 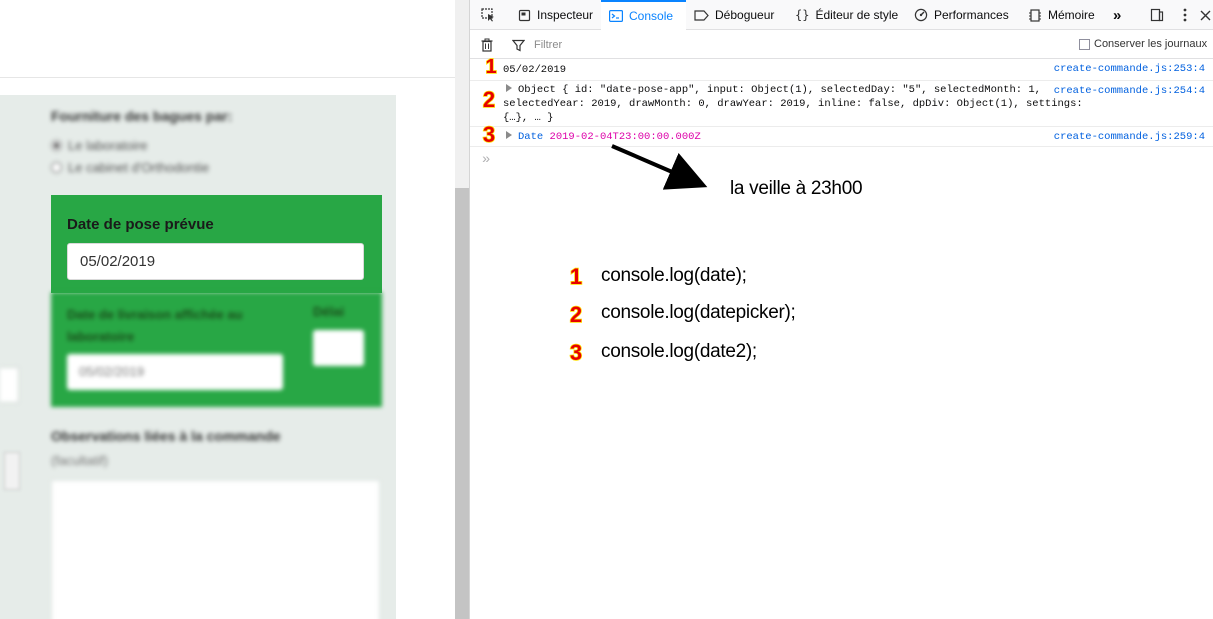 What do you see at coordinates (12, 471) in the screenshot?
I see `left-spinner` at bounding box center [12, 471].